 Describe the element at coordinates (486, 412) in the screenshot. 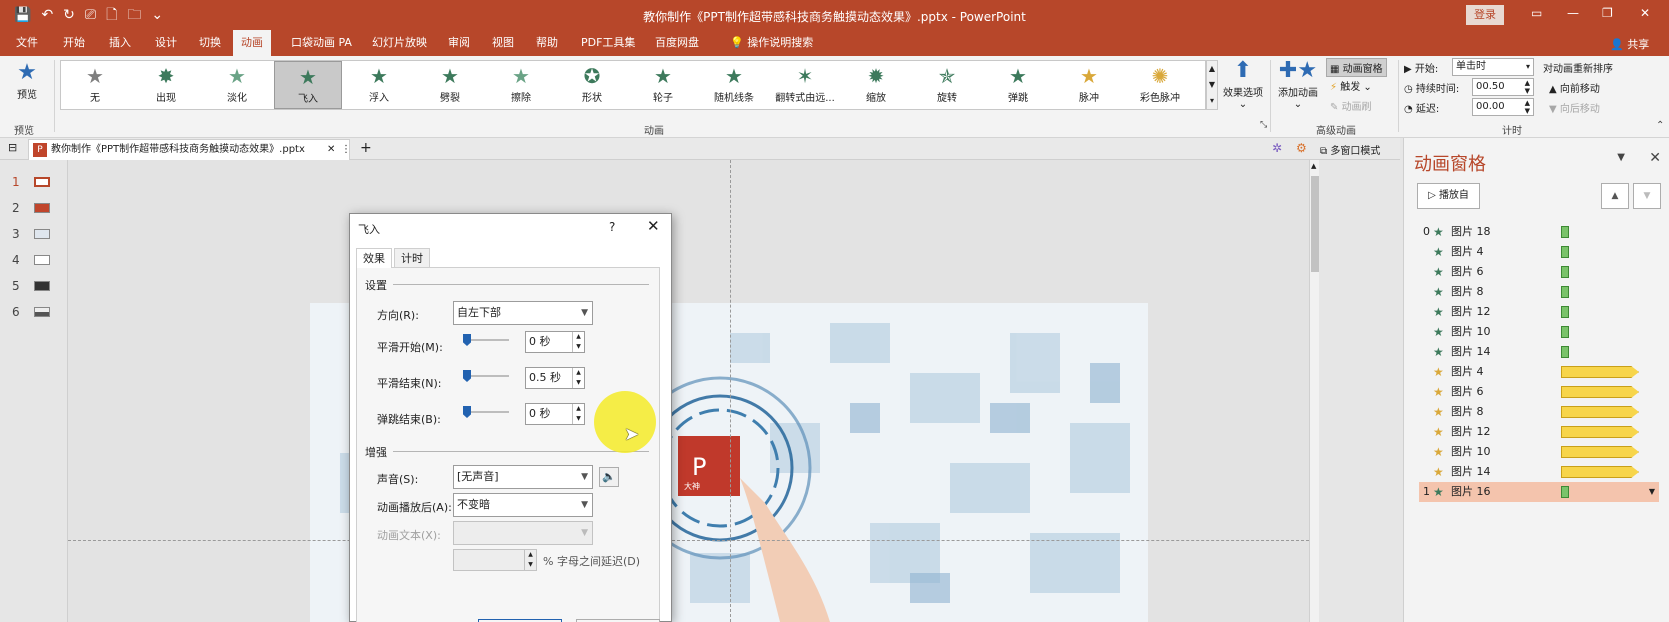

I see `bounce-end-slider` at that location.